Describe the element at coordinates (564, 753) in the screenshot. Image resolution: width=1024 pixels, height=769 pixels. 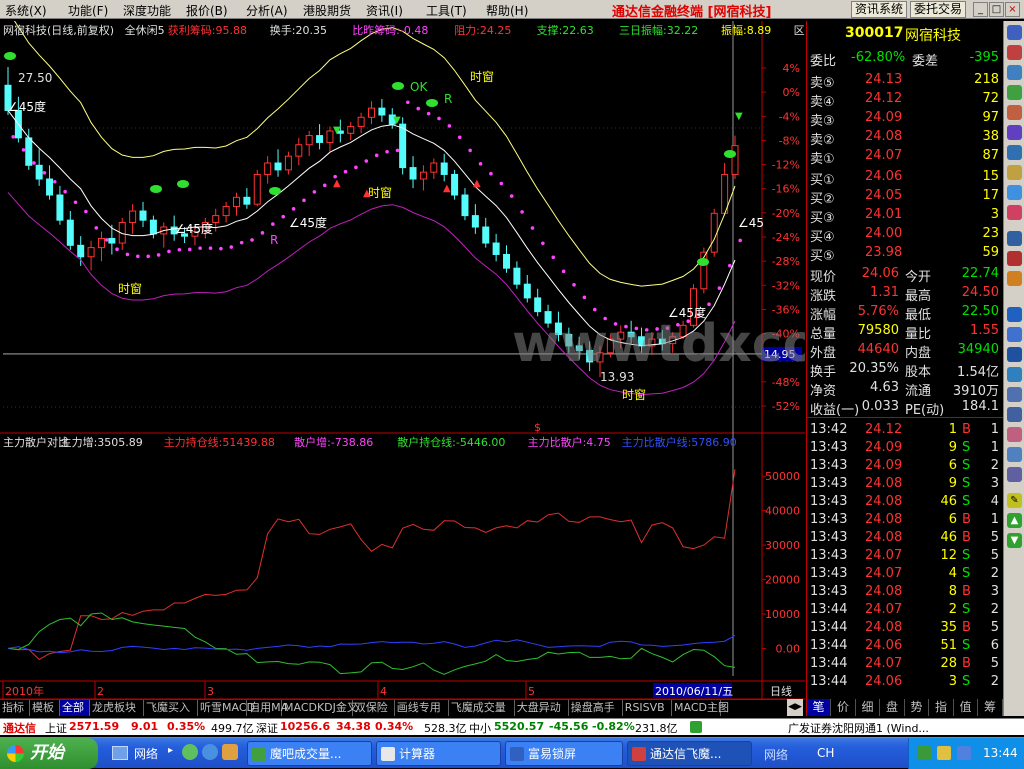
I see `task-lockscreen: 富易锁屏` at that location.